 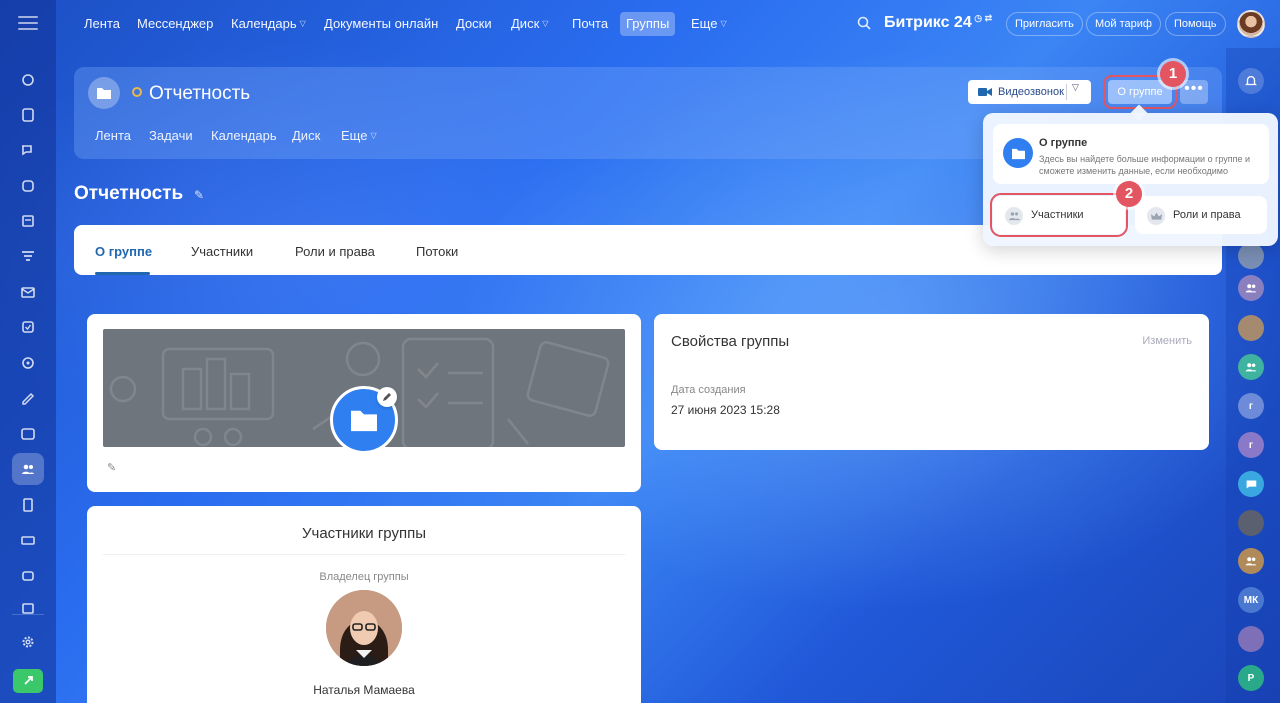 I want to click on properties-title: Свойства группы, so click(x=730, y=341).